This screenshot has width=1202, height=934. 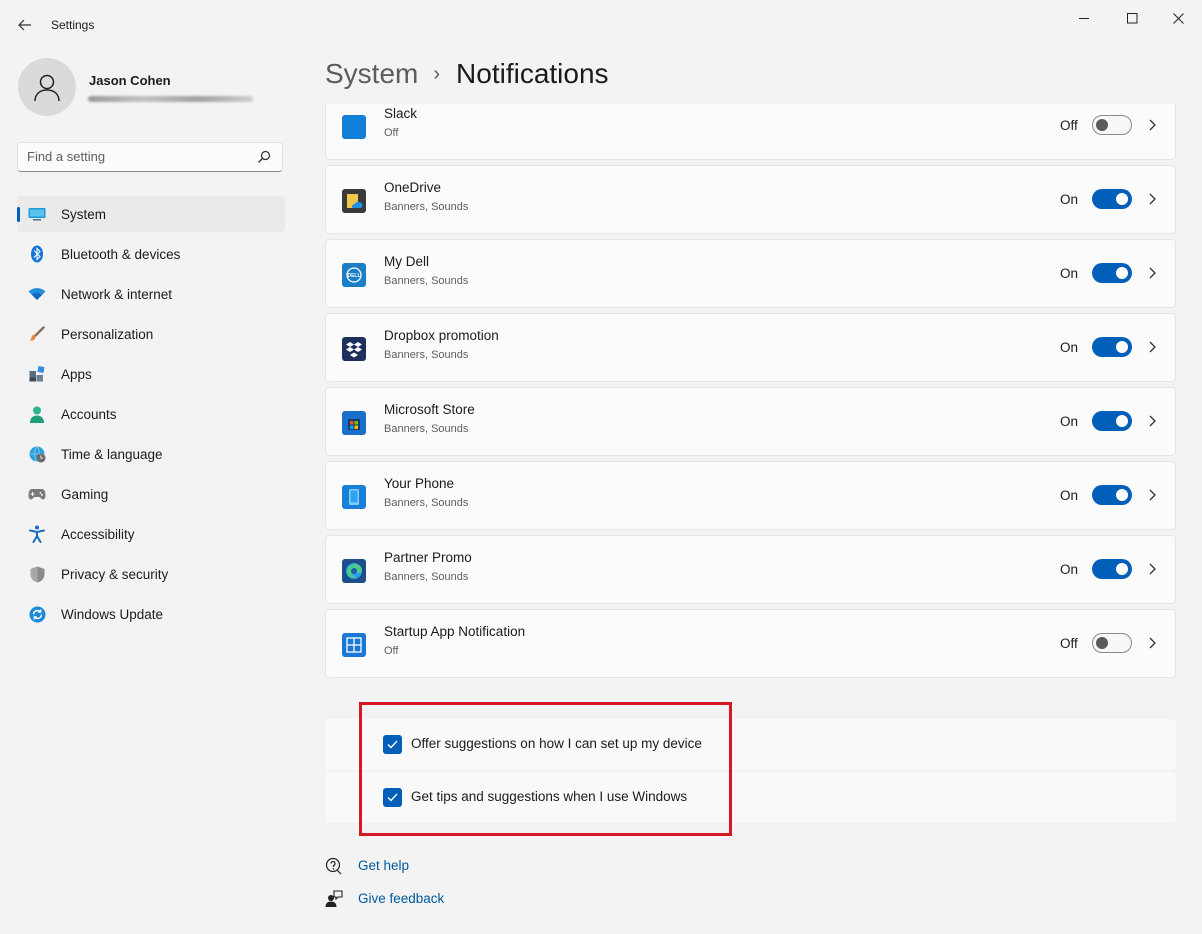 I want to click on sidebar-item-network: Network & internet, so click(x=151, y=294).